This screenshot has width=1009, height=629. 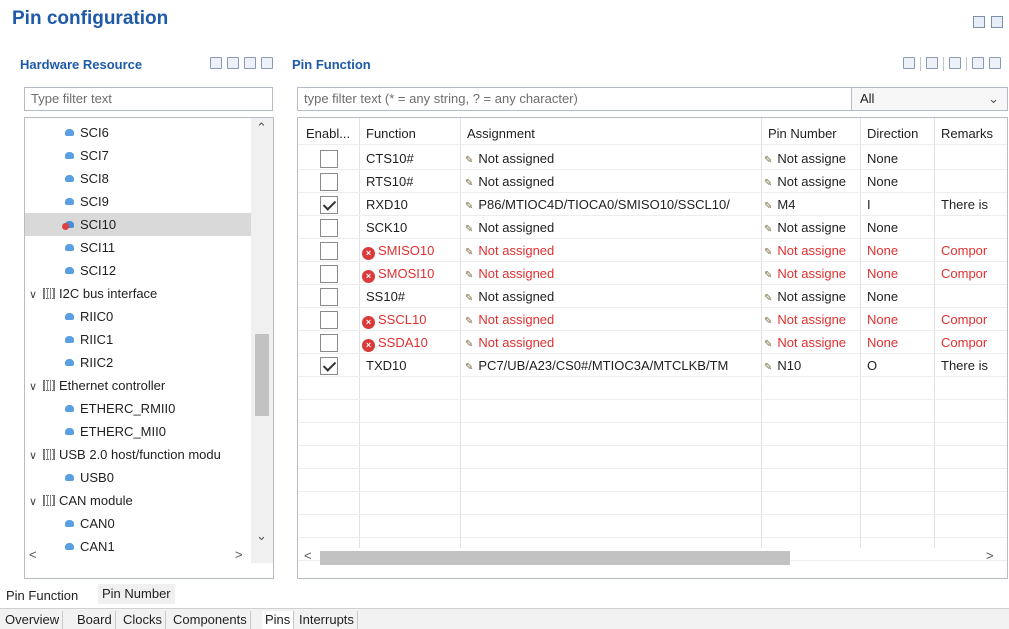 What do you see at coordinates (210, 620) in the screenshot?
I see `tab-components: Components` at bounding box center [210, 620].